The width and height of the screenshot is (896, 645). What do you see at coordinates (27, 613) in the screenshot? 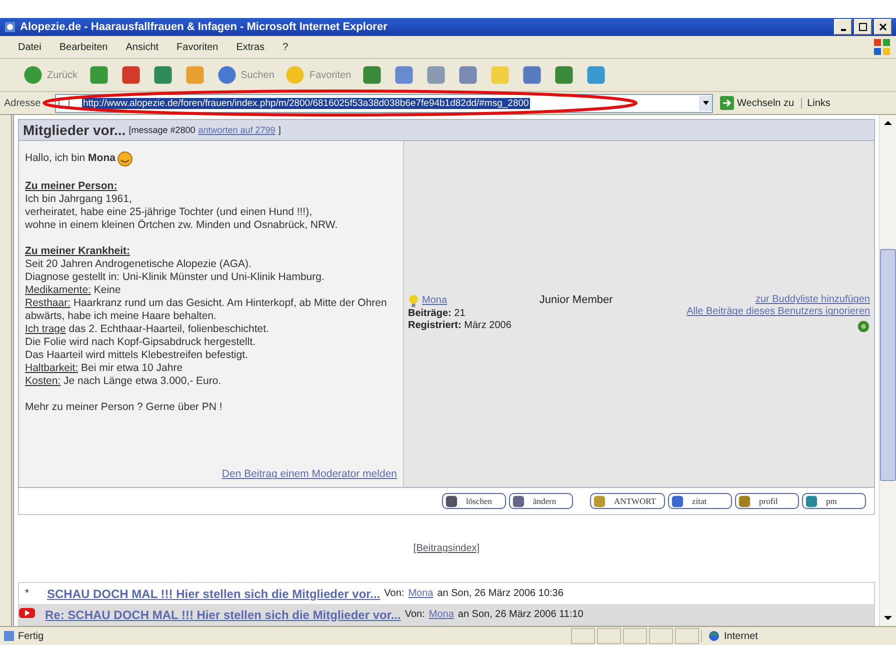
I see `video-icon` at bounding box center [27, 613].